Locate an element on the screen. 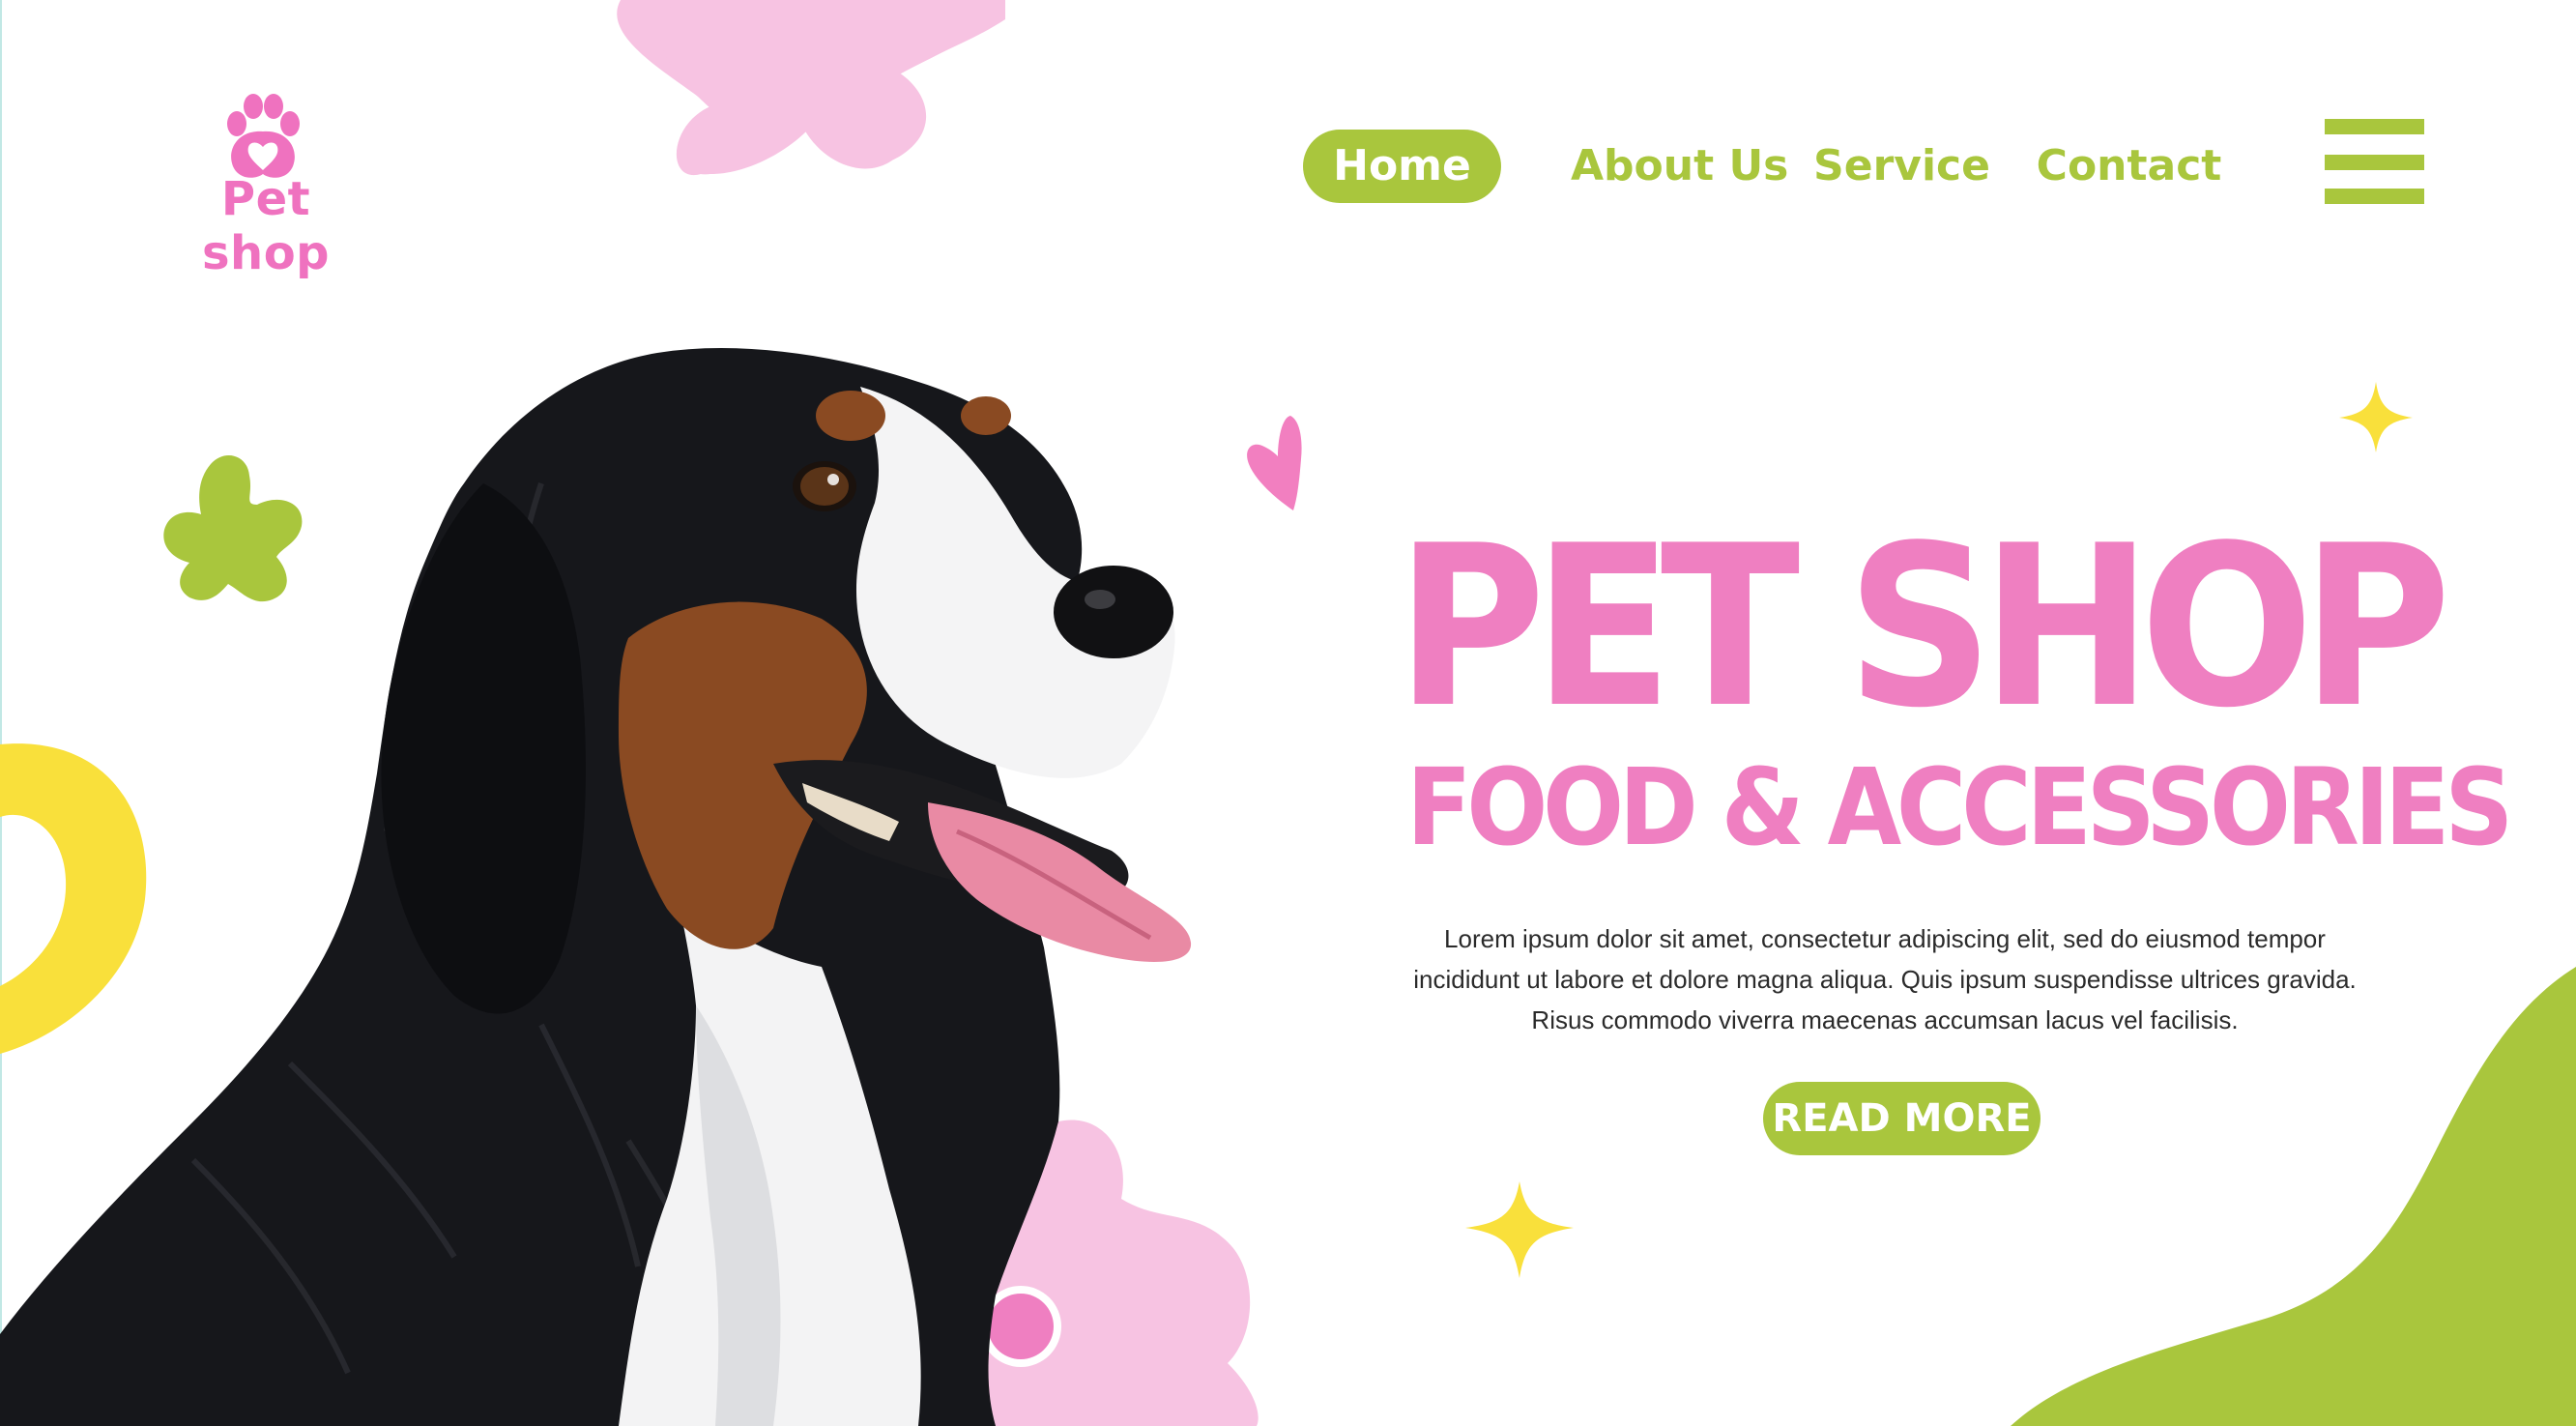  dog-tan-cheek is located at coordinates (743, 775).